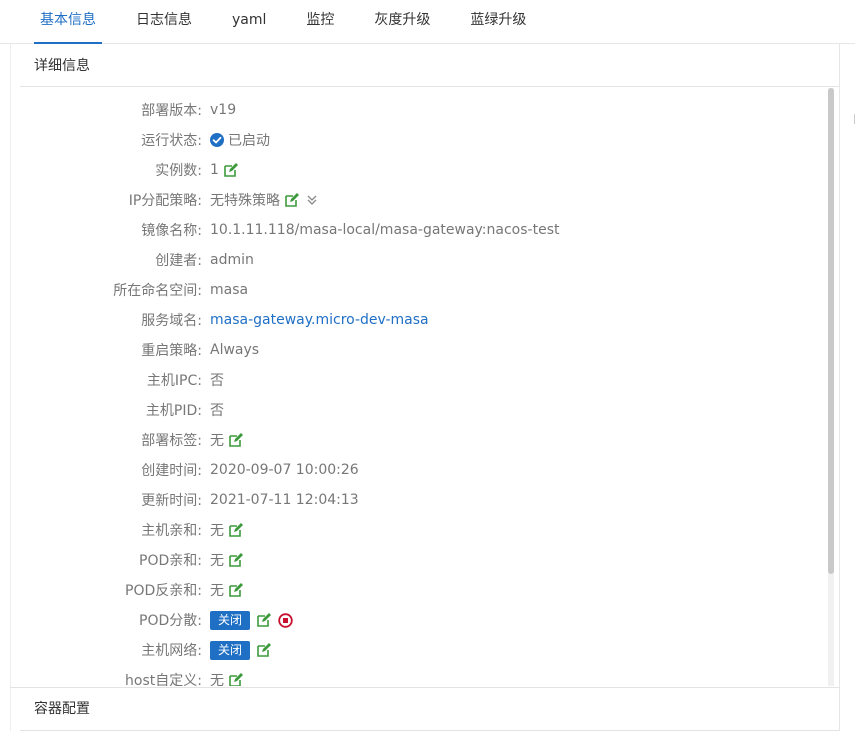 The image size is (855, 731). Describe the element at coordinates (217, 411) in the screenshot. I see `host-pid-value: 否` at that location.